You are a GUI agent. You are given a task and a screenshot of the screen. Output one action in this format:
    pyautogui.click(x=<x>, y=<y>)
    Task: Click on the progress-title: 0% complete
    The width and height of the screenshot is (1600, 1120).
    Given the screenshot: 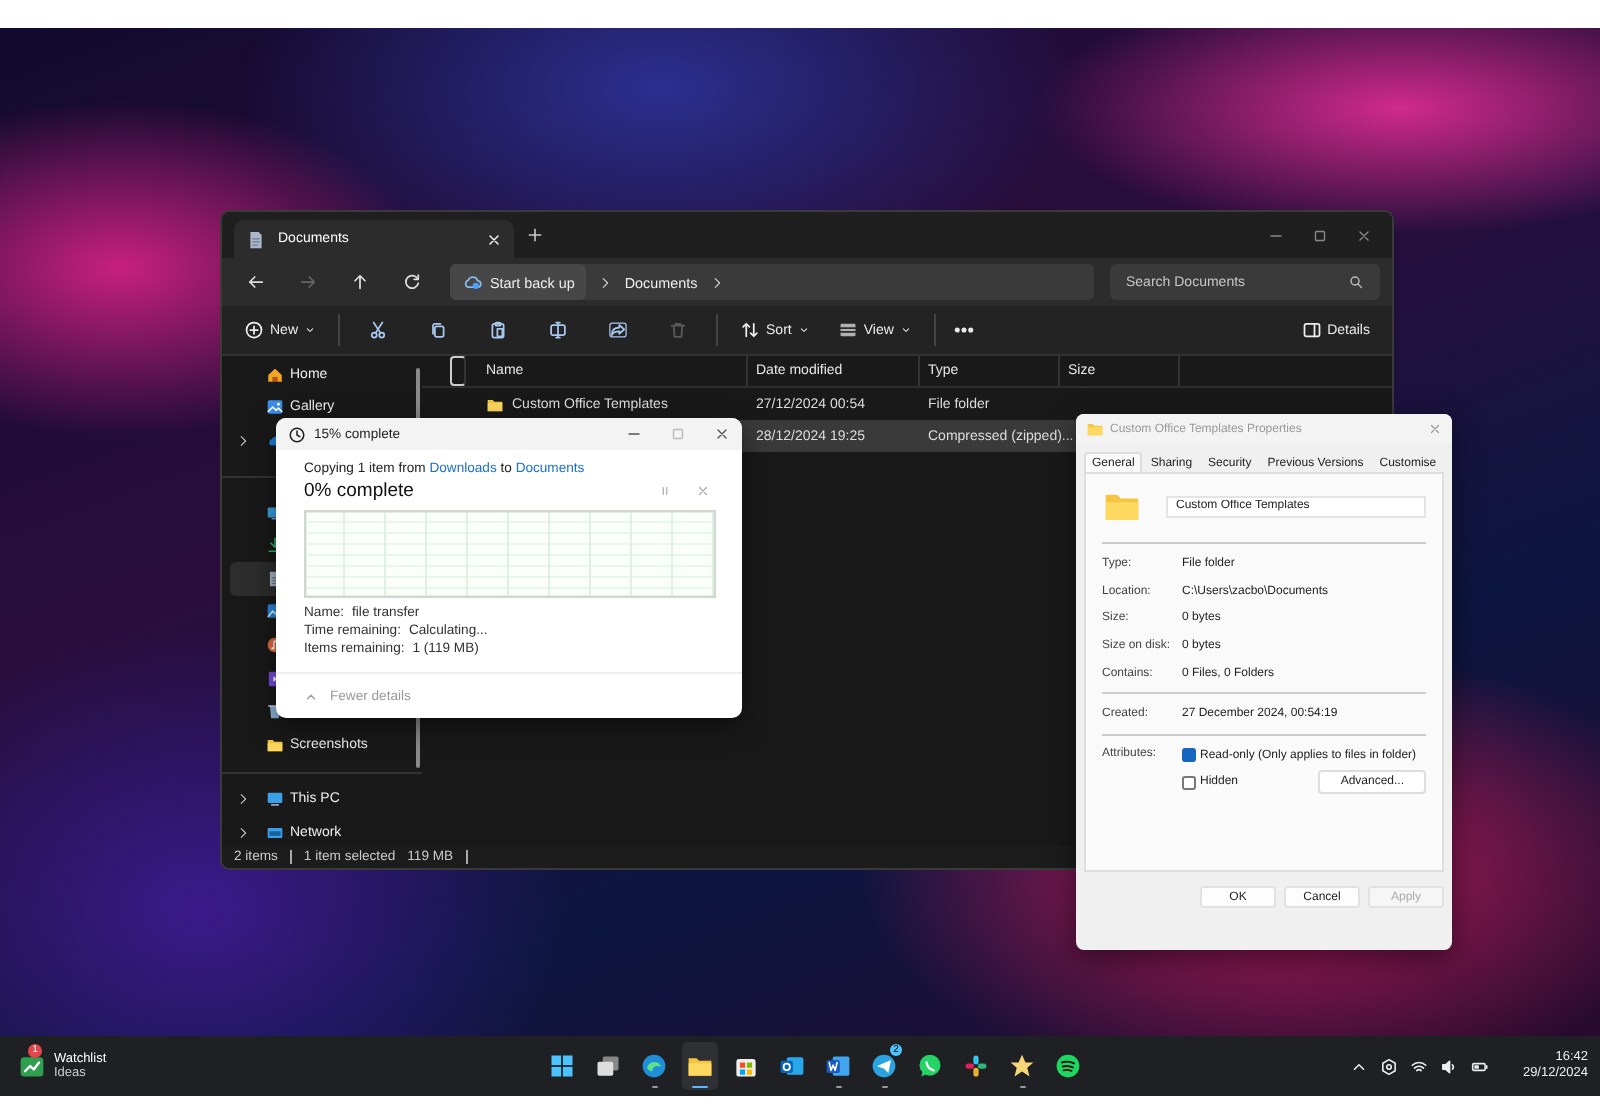 What is the action you would take?
    pyautogui.click(x=360, y=491)
    